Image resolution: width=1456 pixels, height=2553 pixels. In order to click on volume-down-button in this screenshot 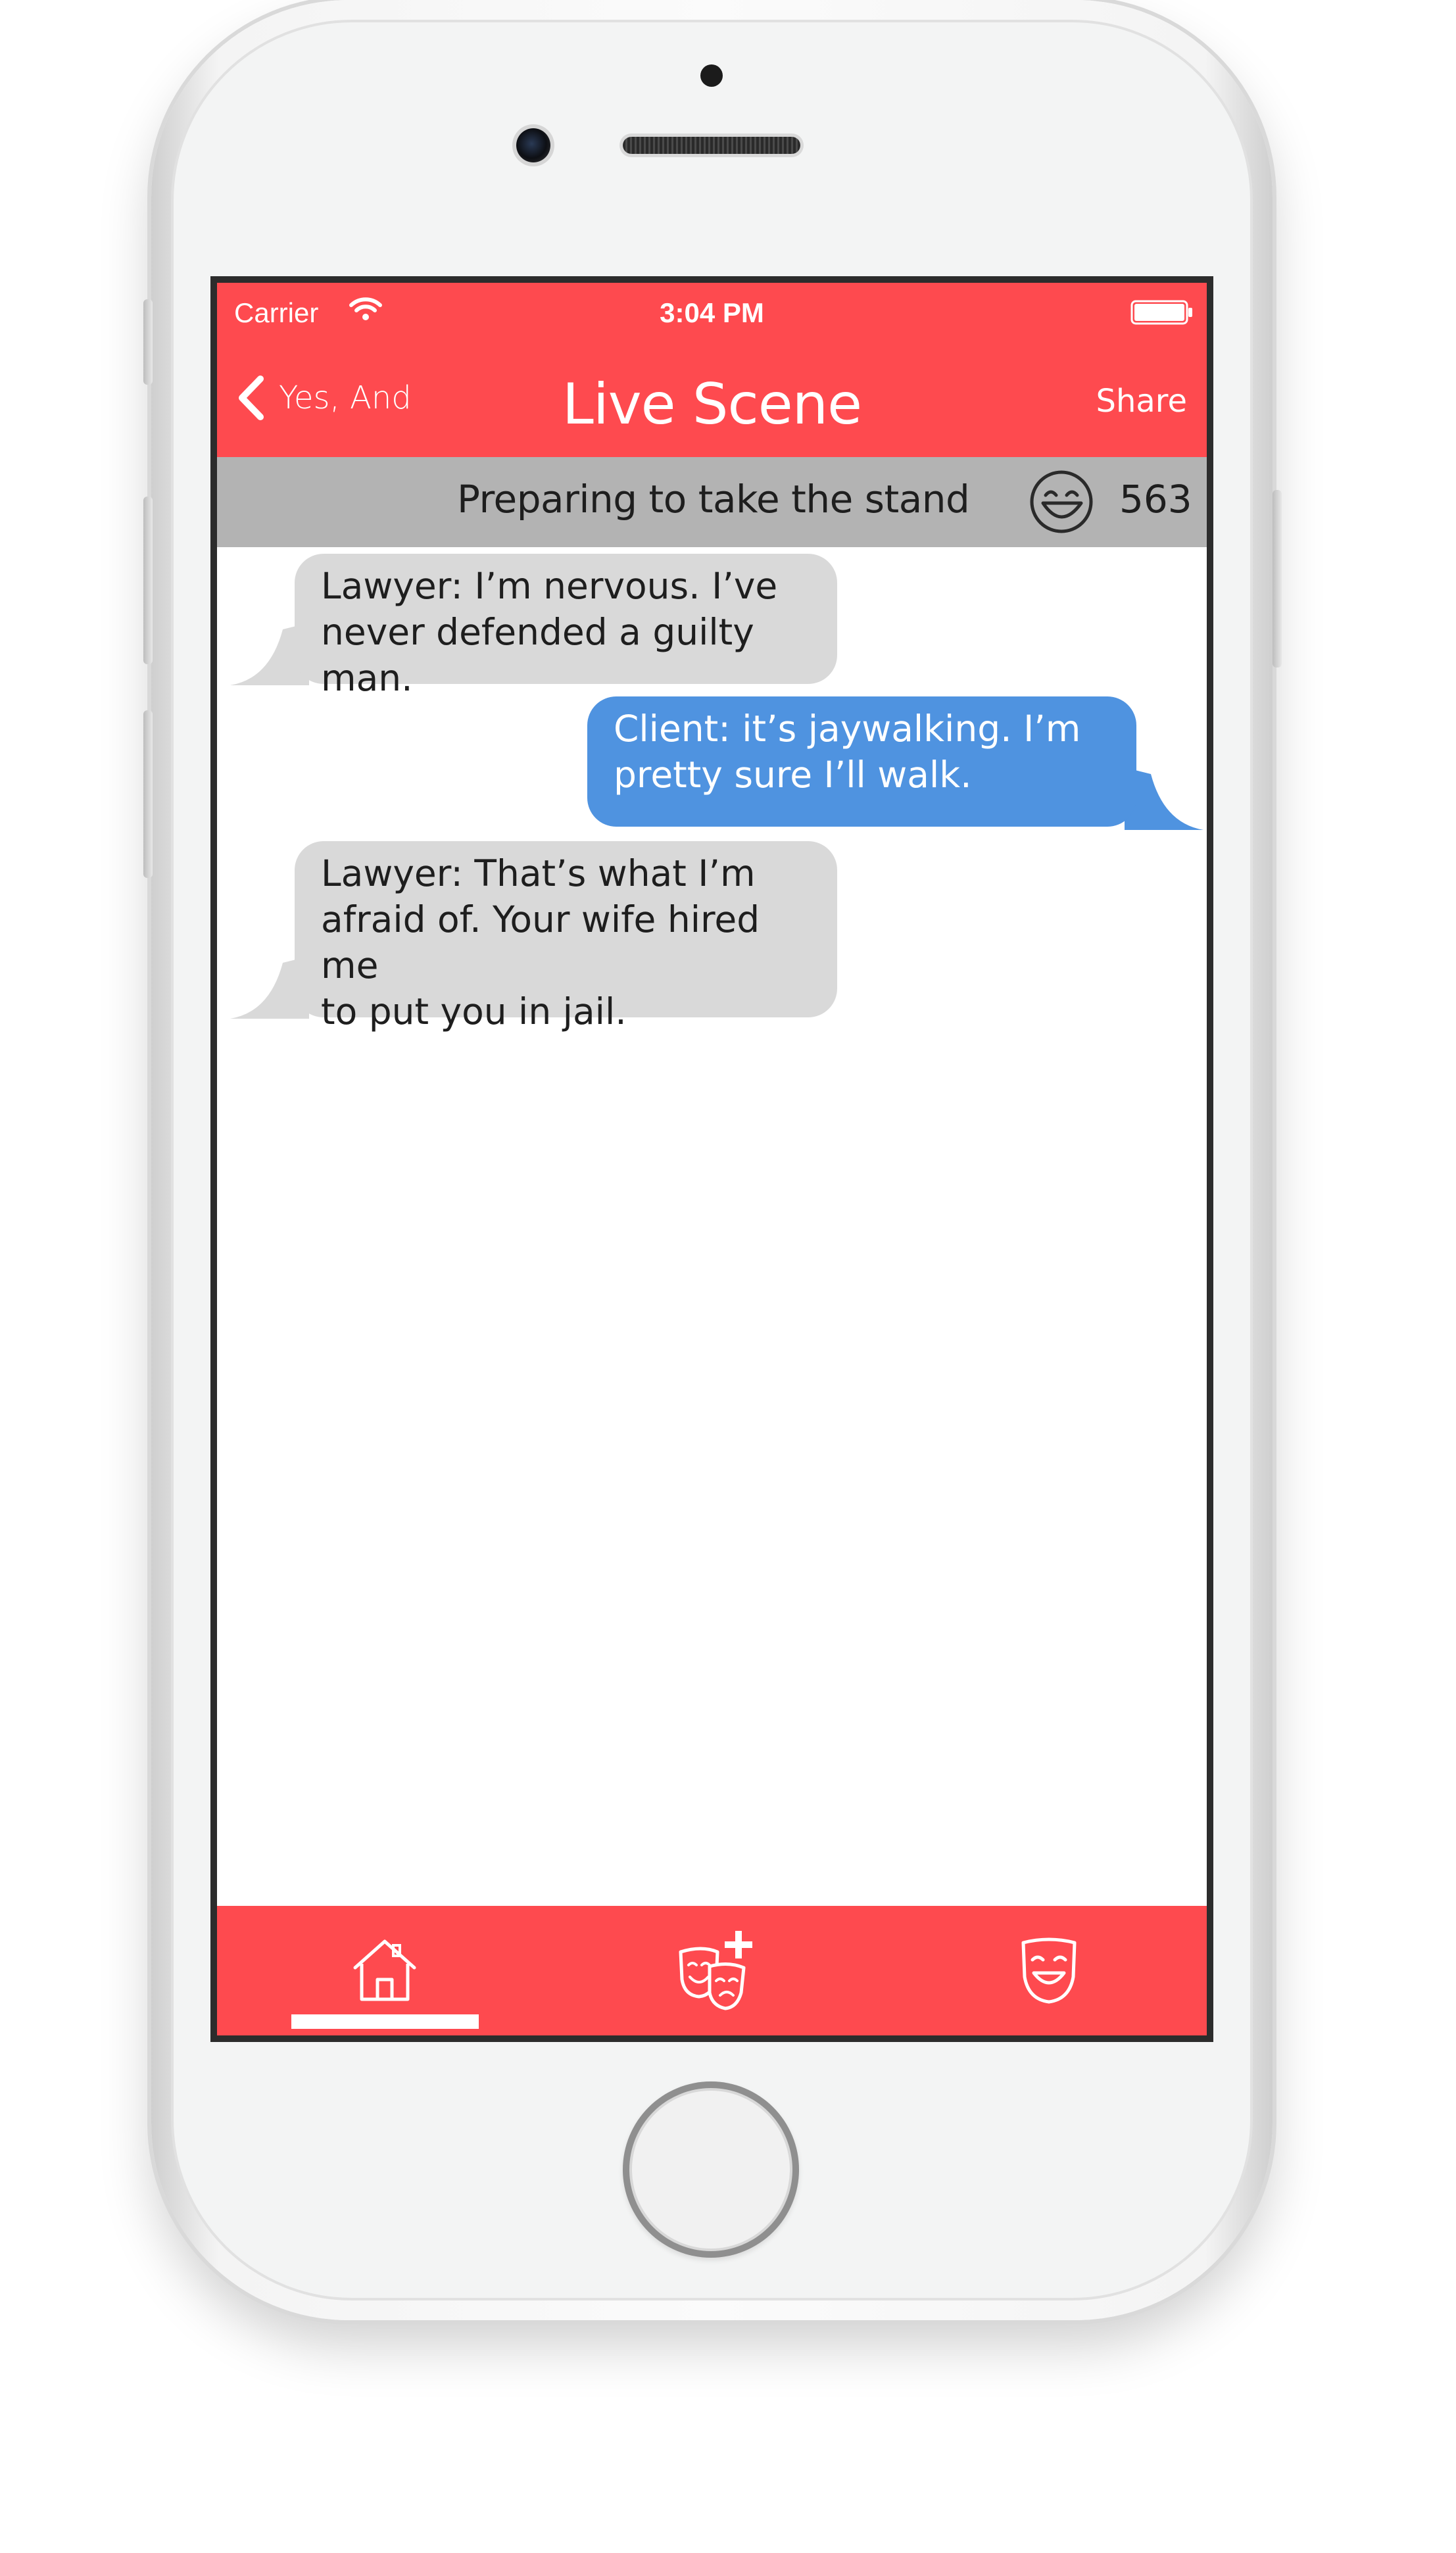, I will do `click(148, 794)`.